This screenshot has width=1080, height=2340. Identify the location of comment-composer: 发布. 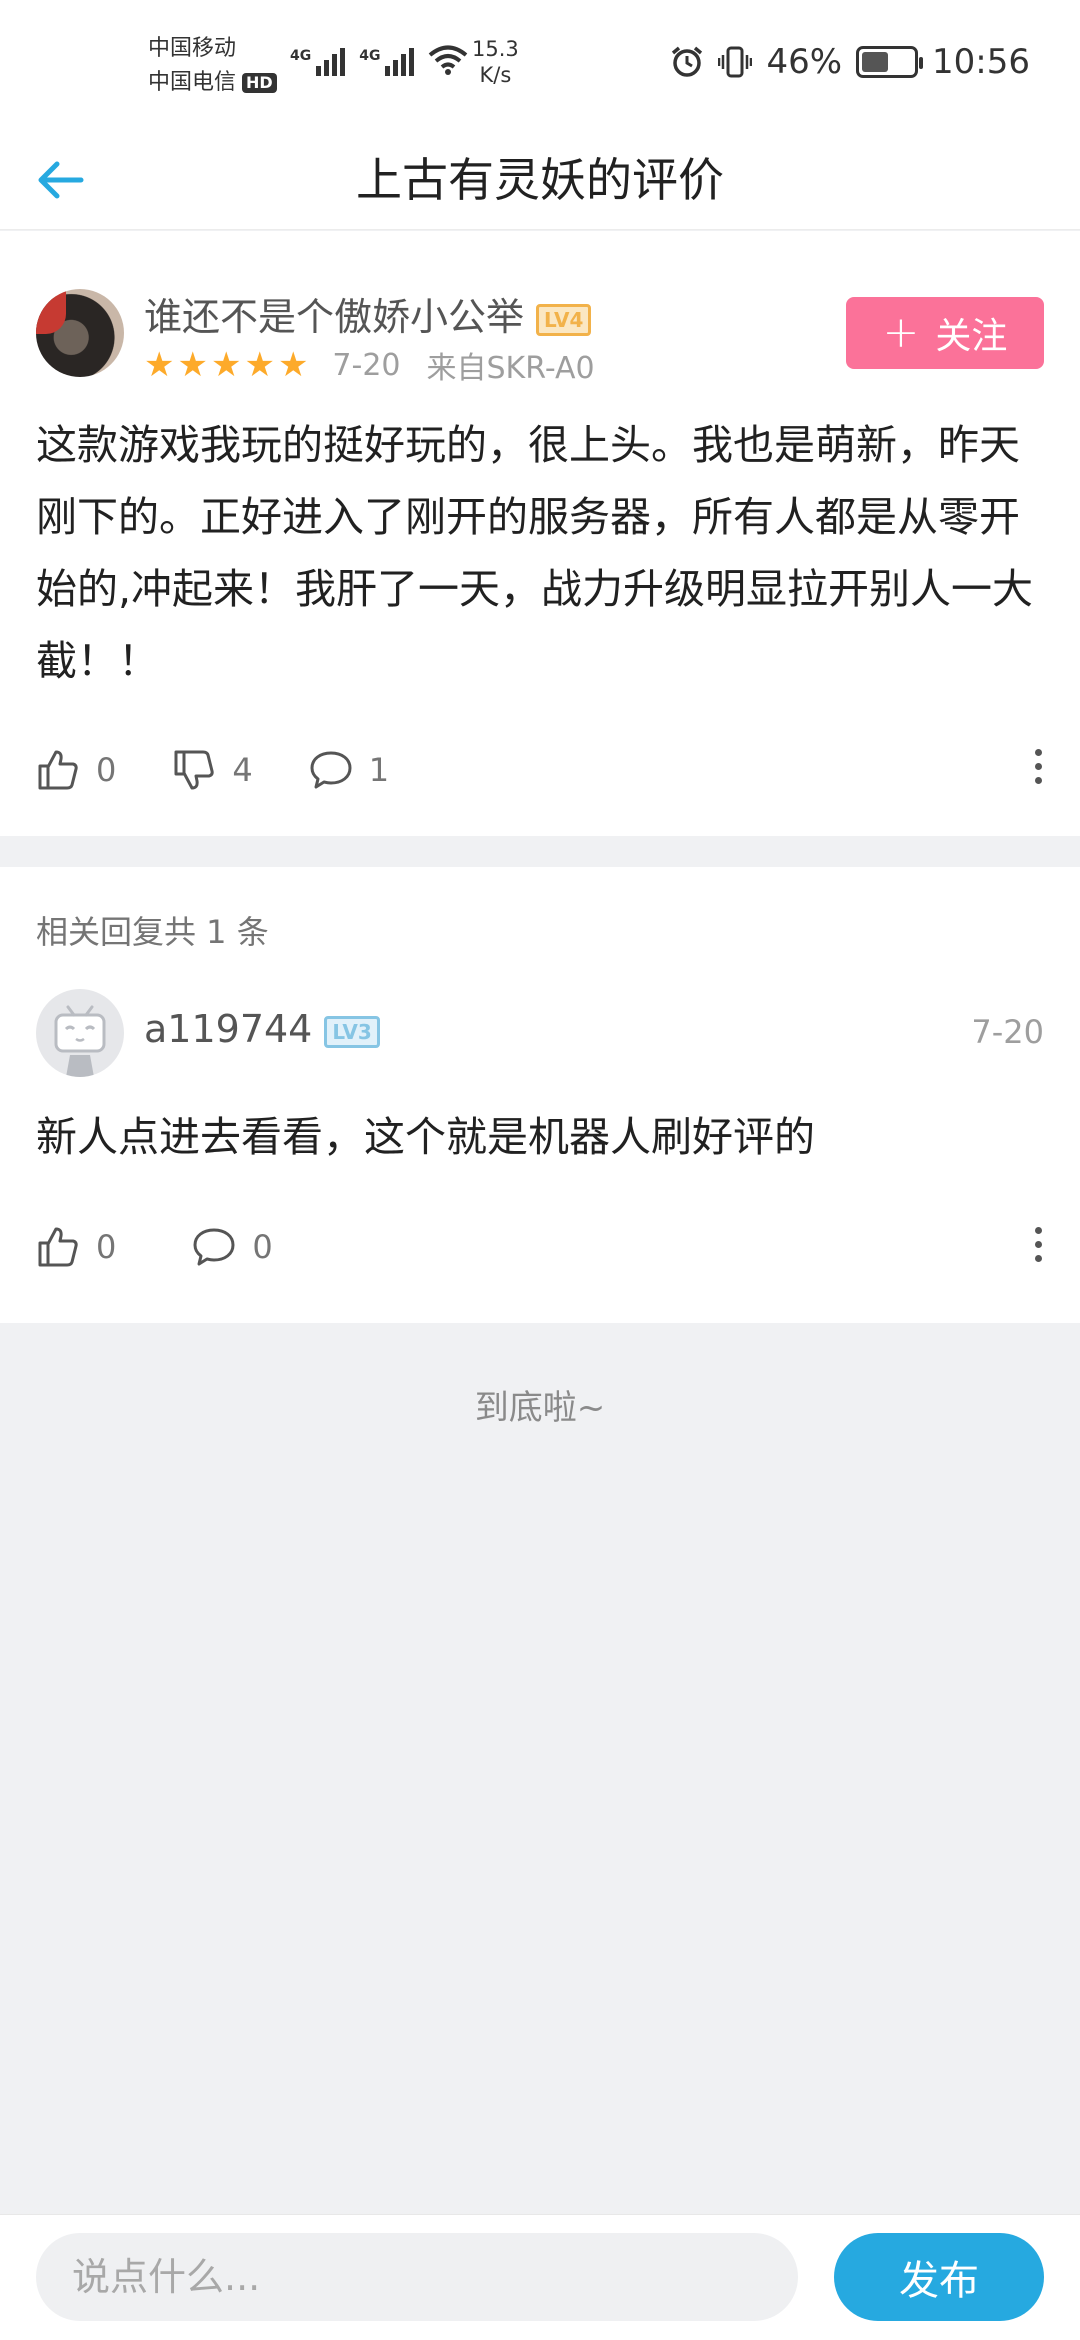
(540, 2277).